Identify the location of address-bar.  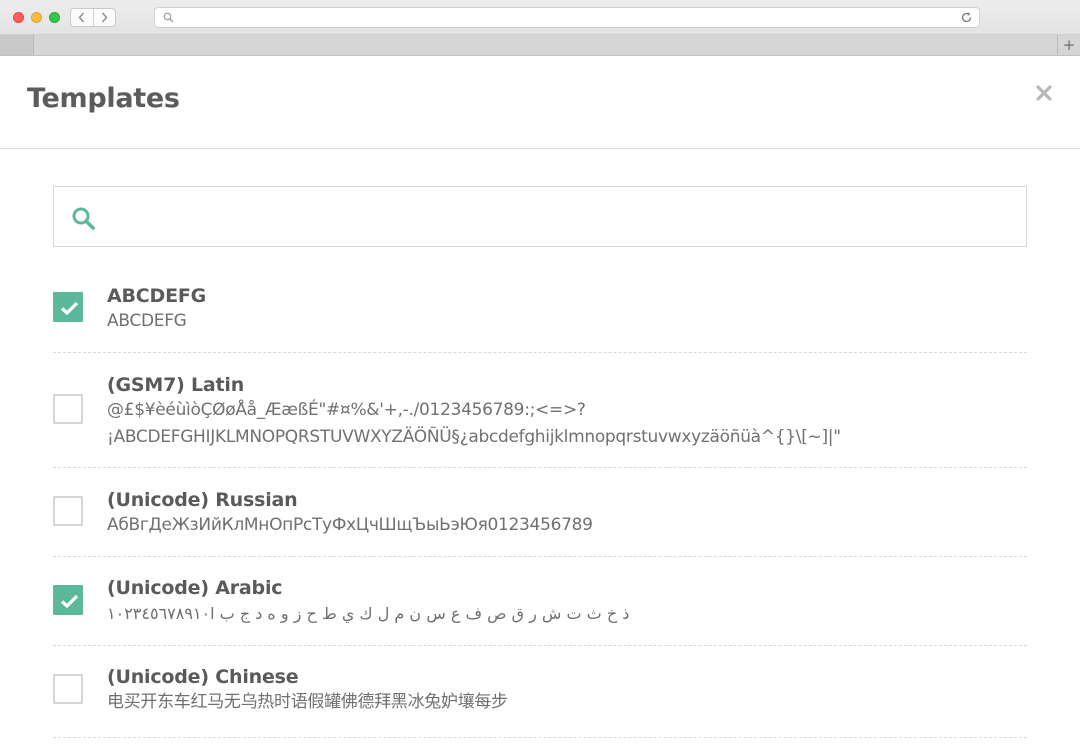
(567, 17).